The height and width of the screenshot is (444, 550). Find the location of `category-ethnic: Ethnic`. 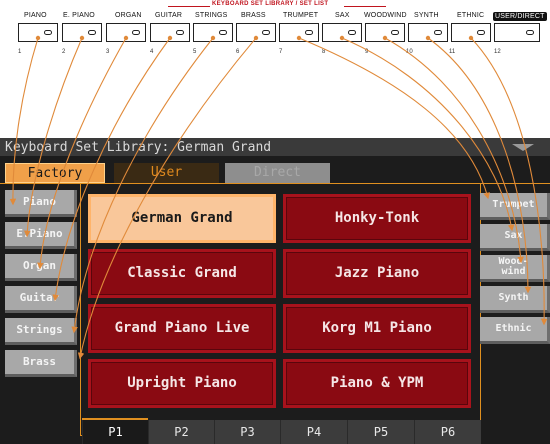

category-ethnic: Ethnic is located at coordinates (515, 330).